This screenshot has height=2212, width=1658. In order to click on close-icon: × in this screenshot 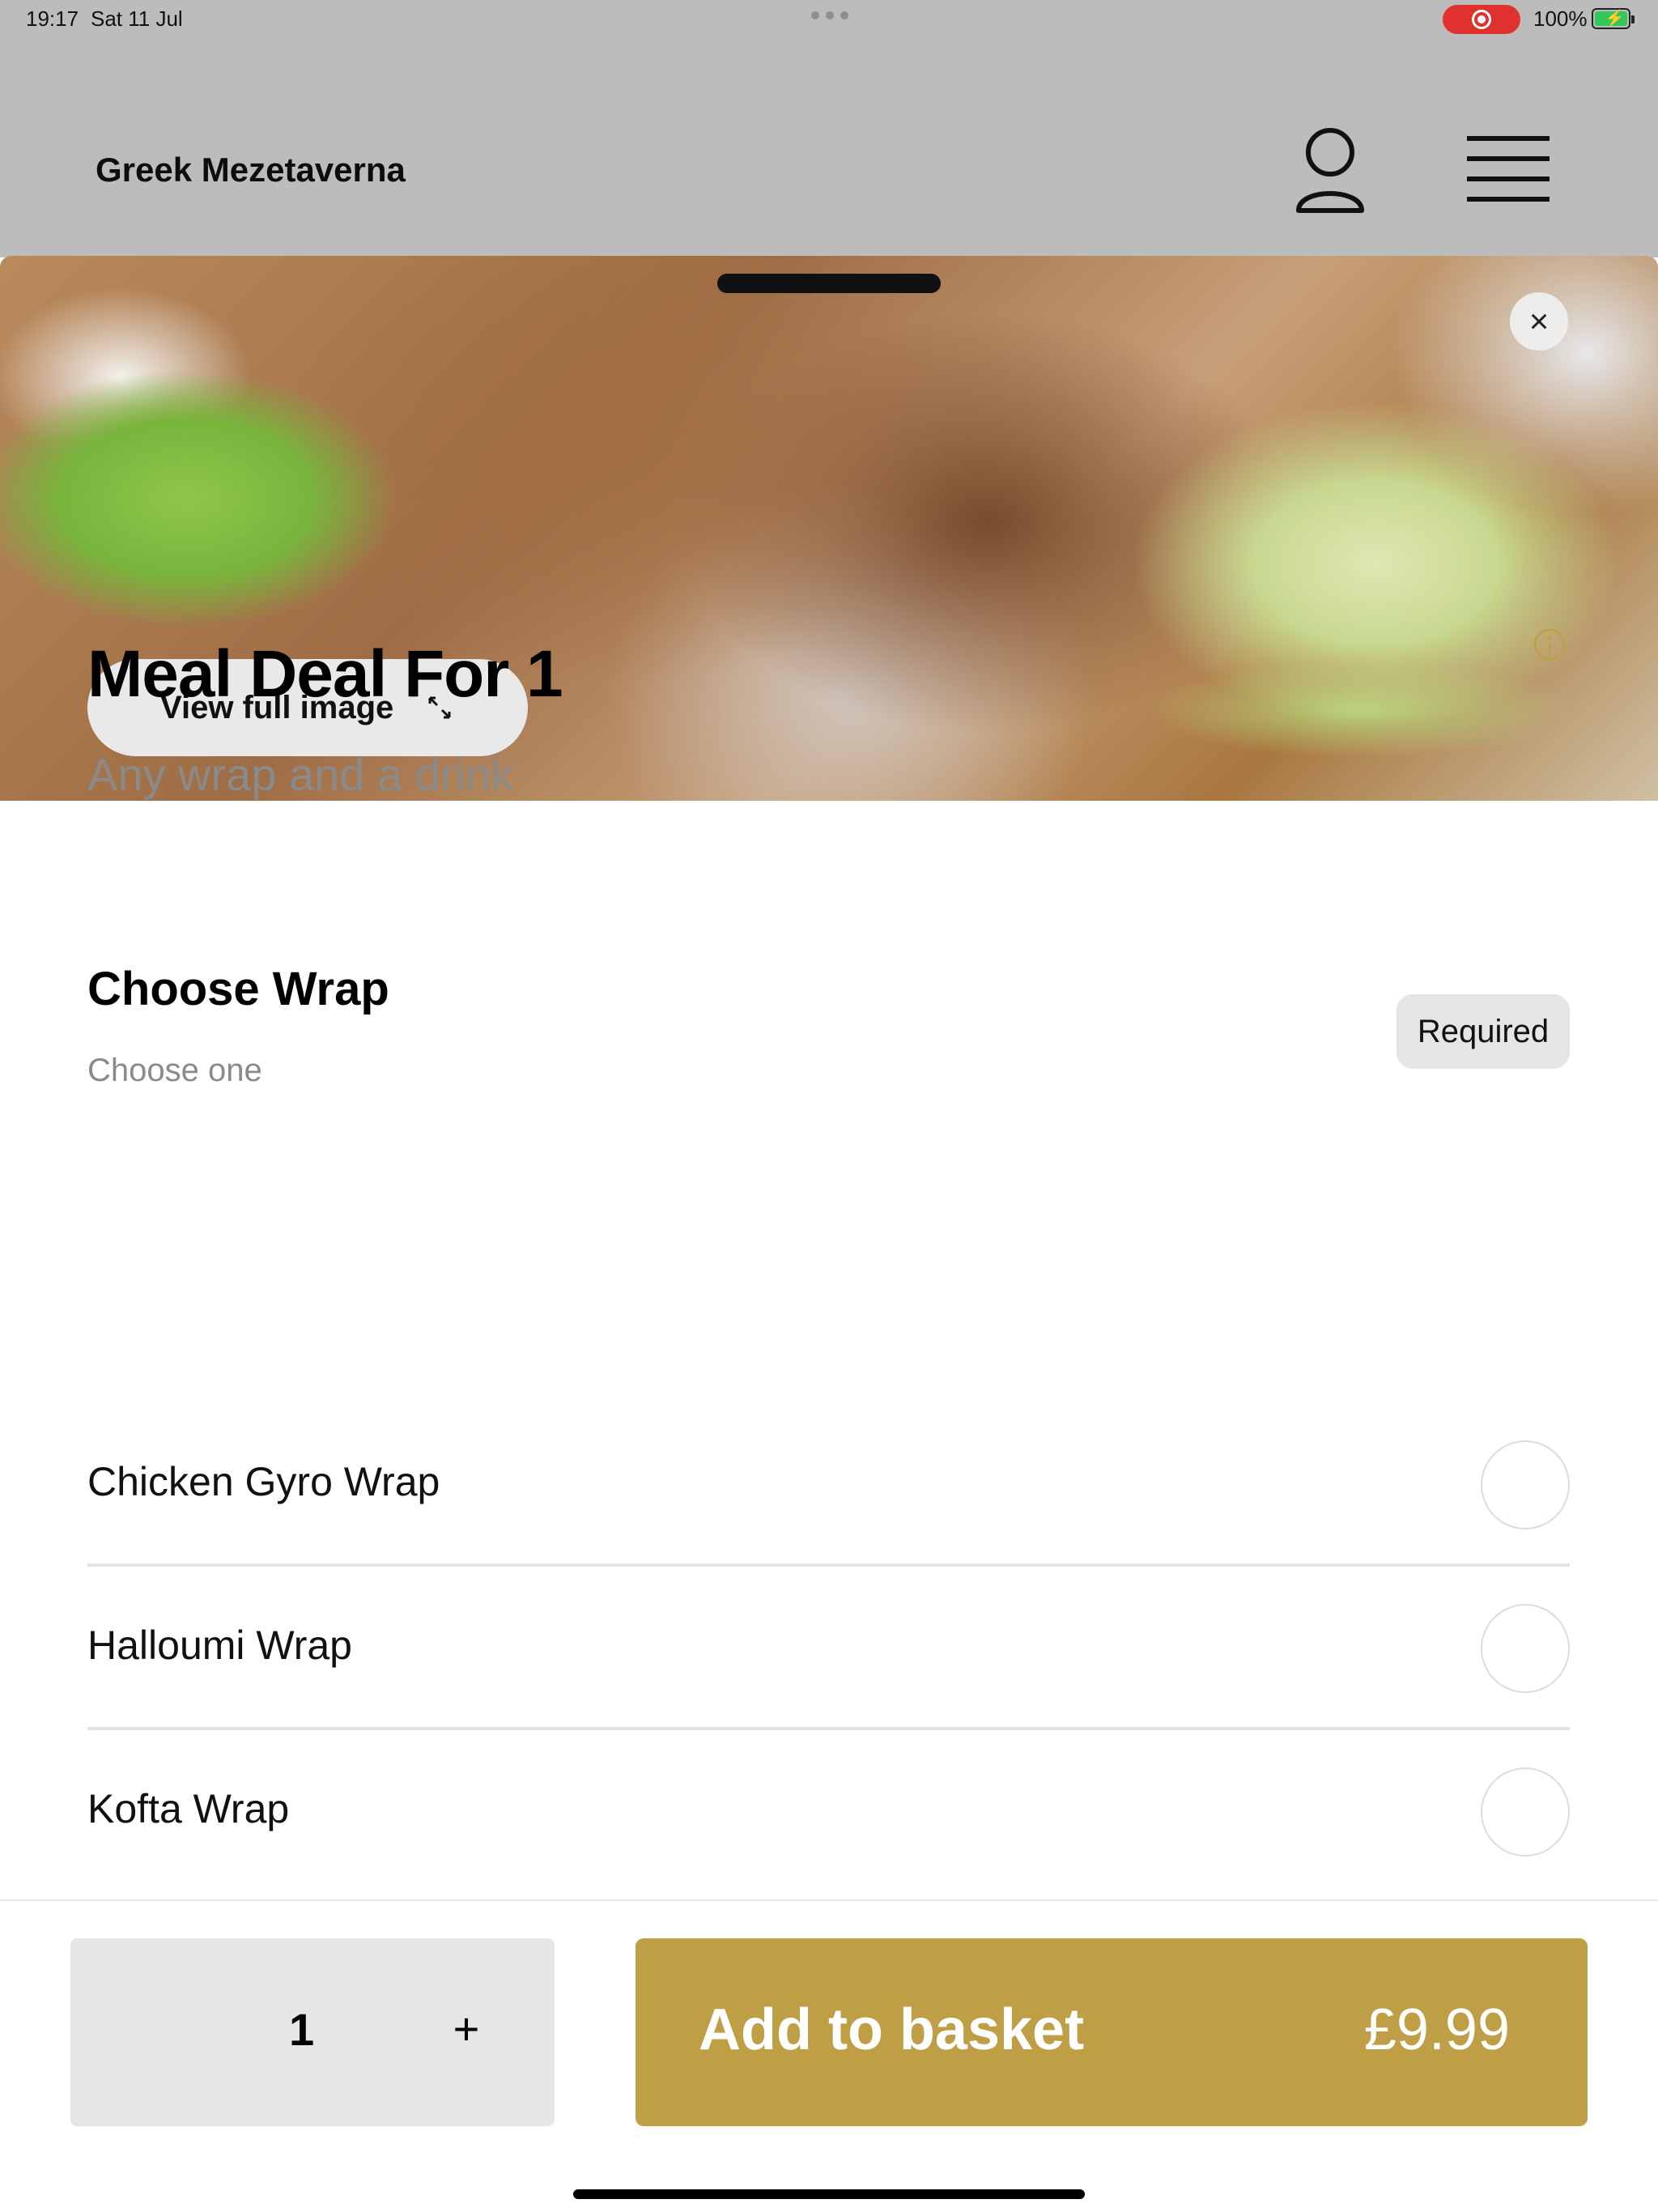, I will do `click(1539, 321)`.